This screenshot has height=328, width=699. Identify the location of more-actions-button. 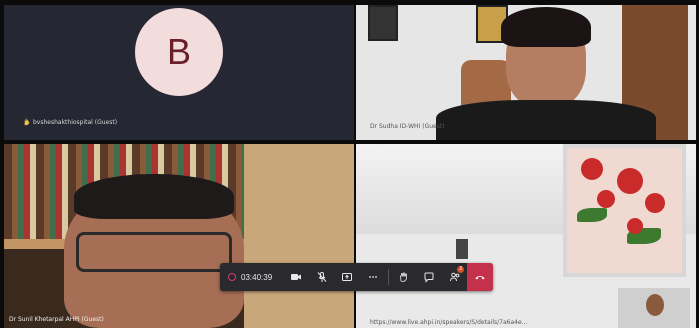
(373, 277).